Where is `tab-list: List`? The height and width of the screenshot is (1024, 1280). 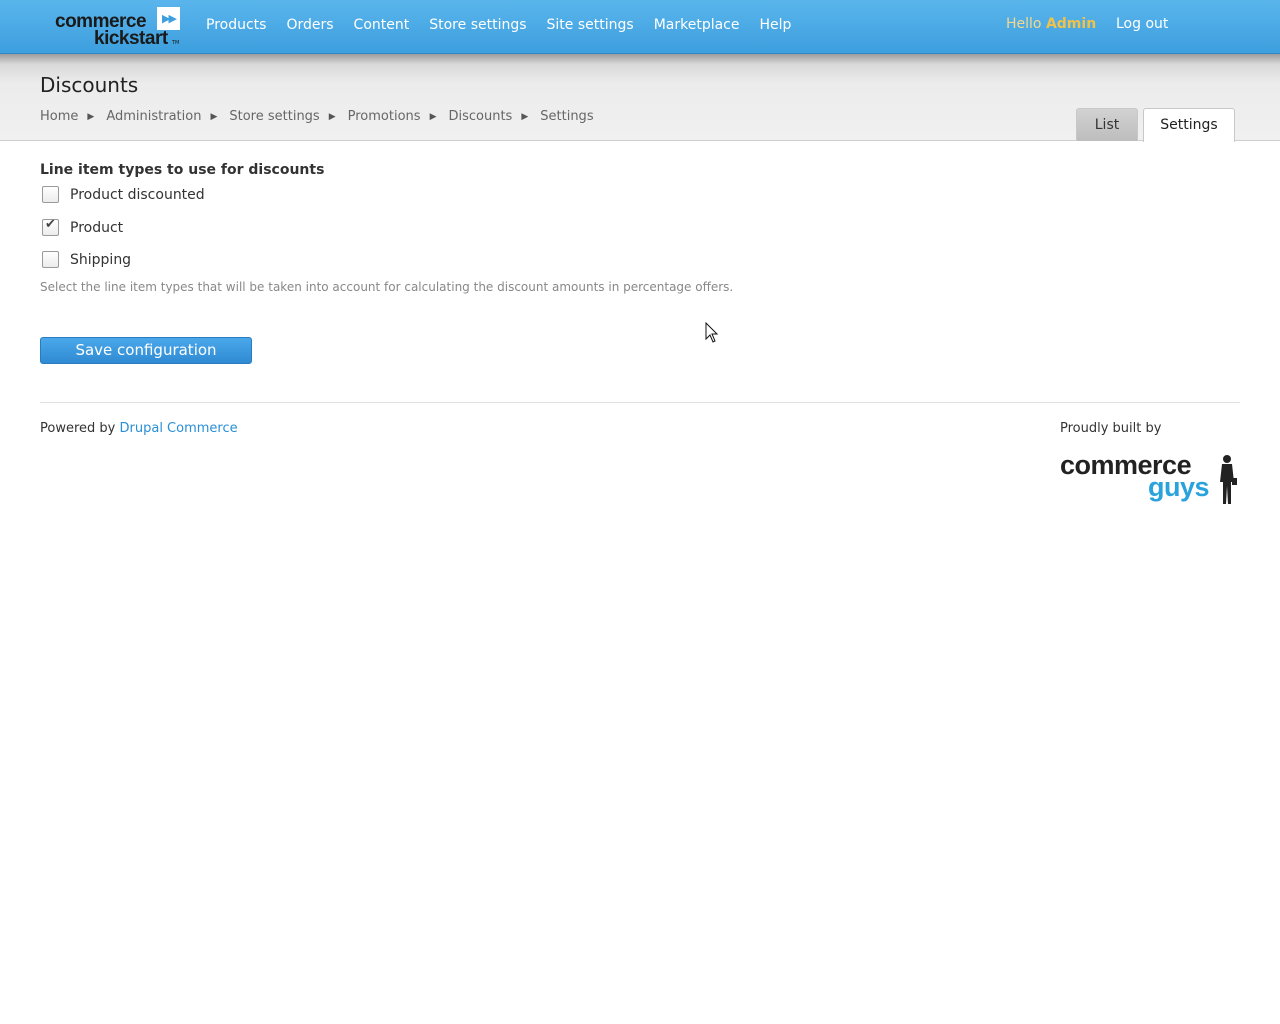 tab-list: List is located at coordinates (1107, 124).